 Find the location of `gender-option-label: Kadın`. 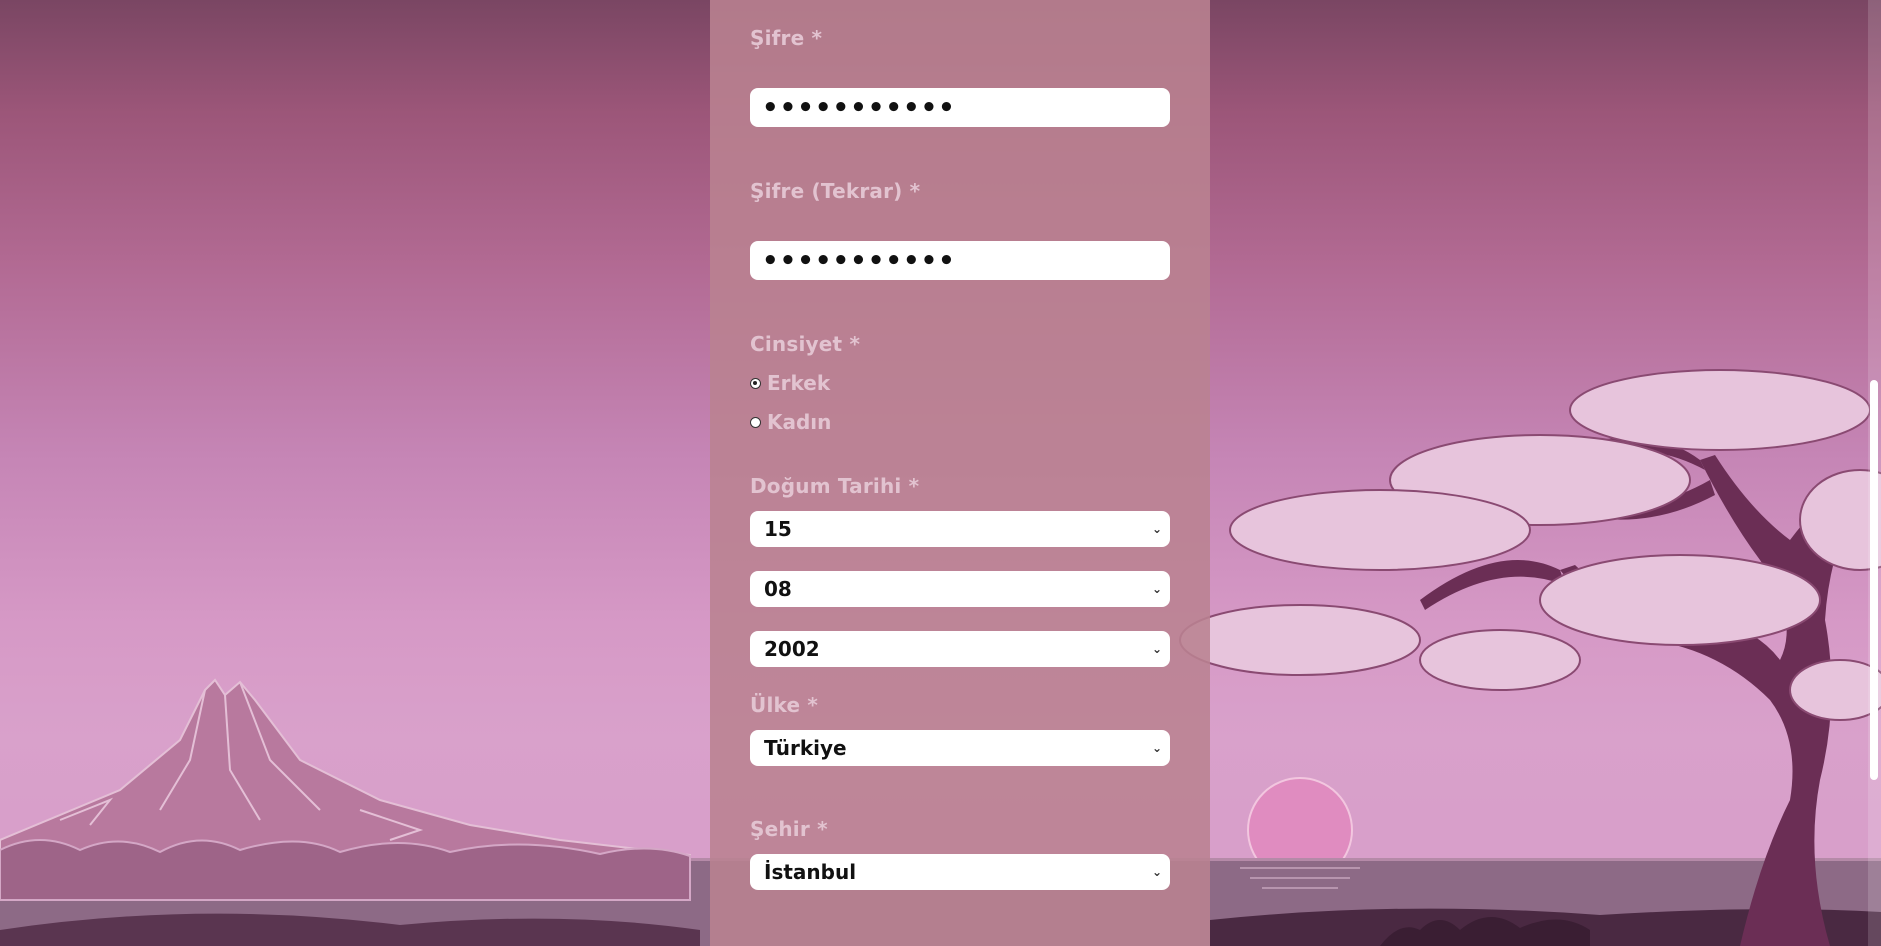

gender-option-label: Kadın is located at coordinates (799, 422).